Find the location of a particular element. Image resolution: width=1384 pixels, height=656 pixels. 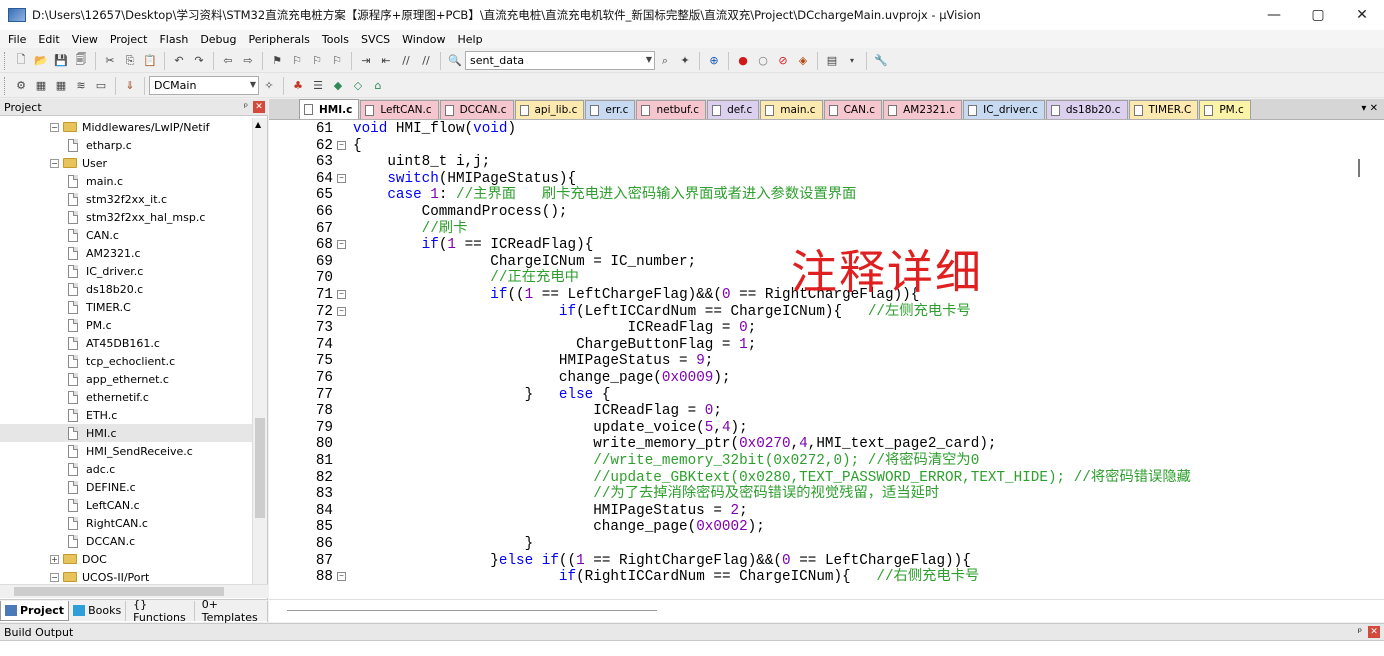

menu-file: File is located at coordinates (17, 39).